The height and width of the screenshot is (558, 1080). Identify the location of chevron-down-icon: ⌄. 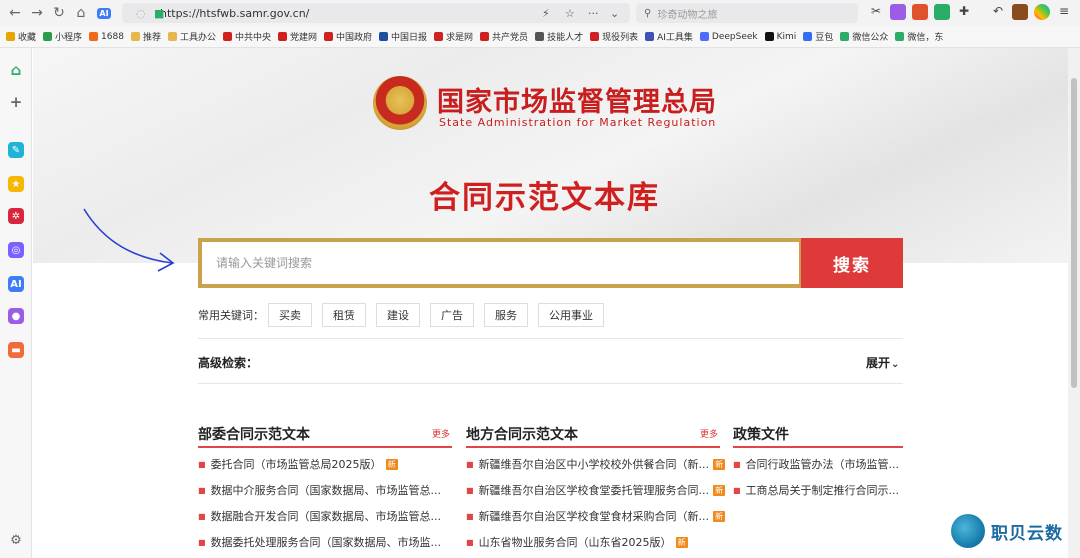
(614, 13).